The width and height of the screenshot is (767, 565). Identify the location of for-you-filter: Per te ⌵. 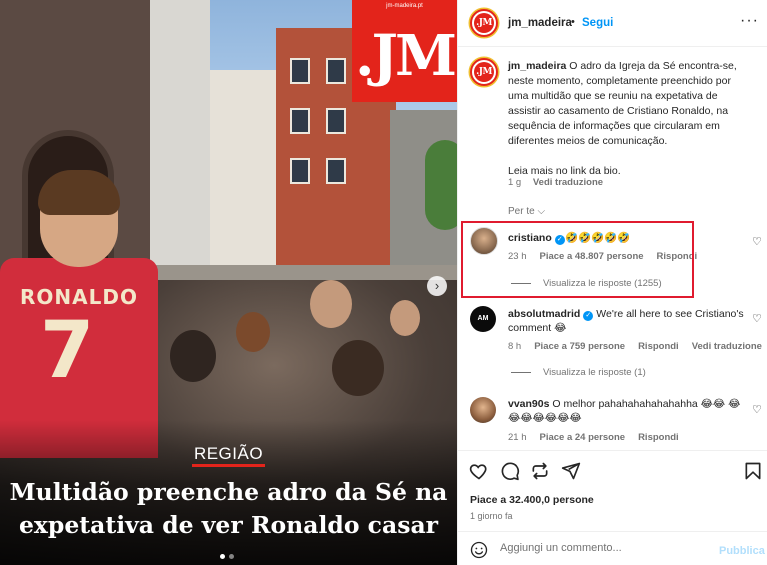
(526, 211).